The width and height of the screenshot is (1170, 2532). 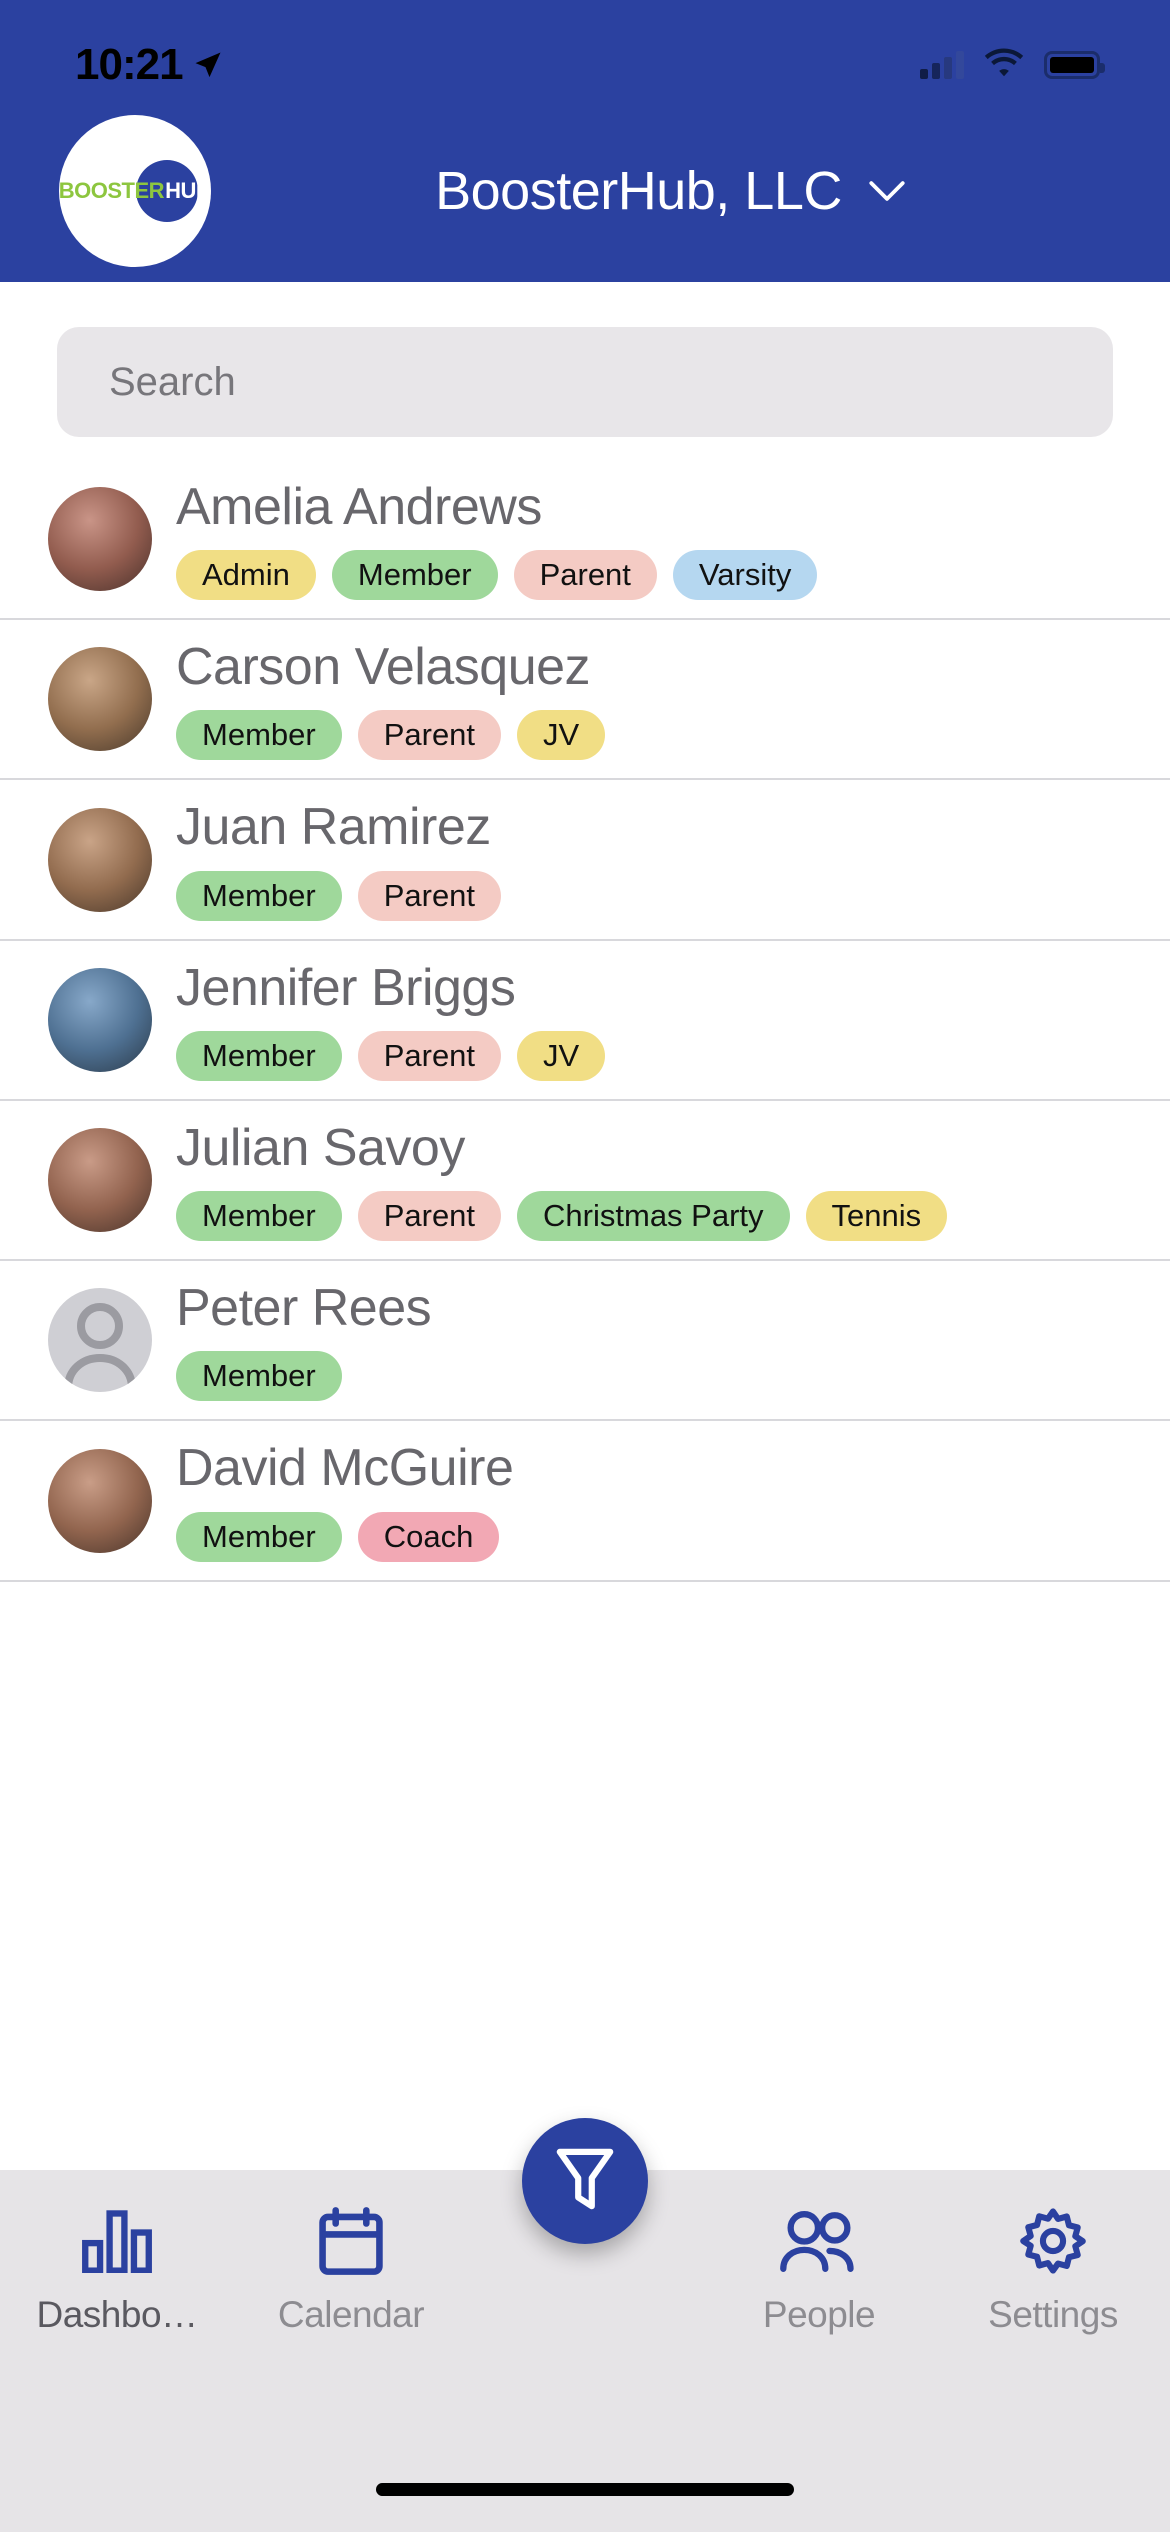 What do you see at coordinates (942, 65) in the screenshot?
I see `cellular-signal-icon` at bounding box center [942, 65].